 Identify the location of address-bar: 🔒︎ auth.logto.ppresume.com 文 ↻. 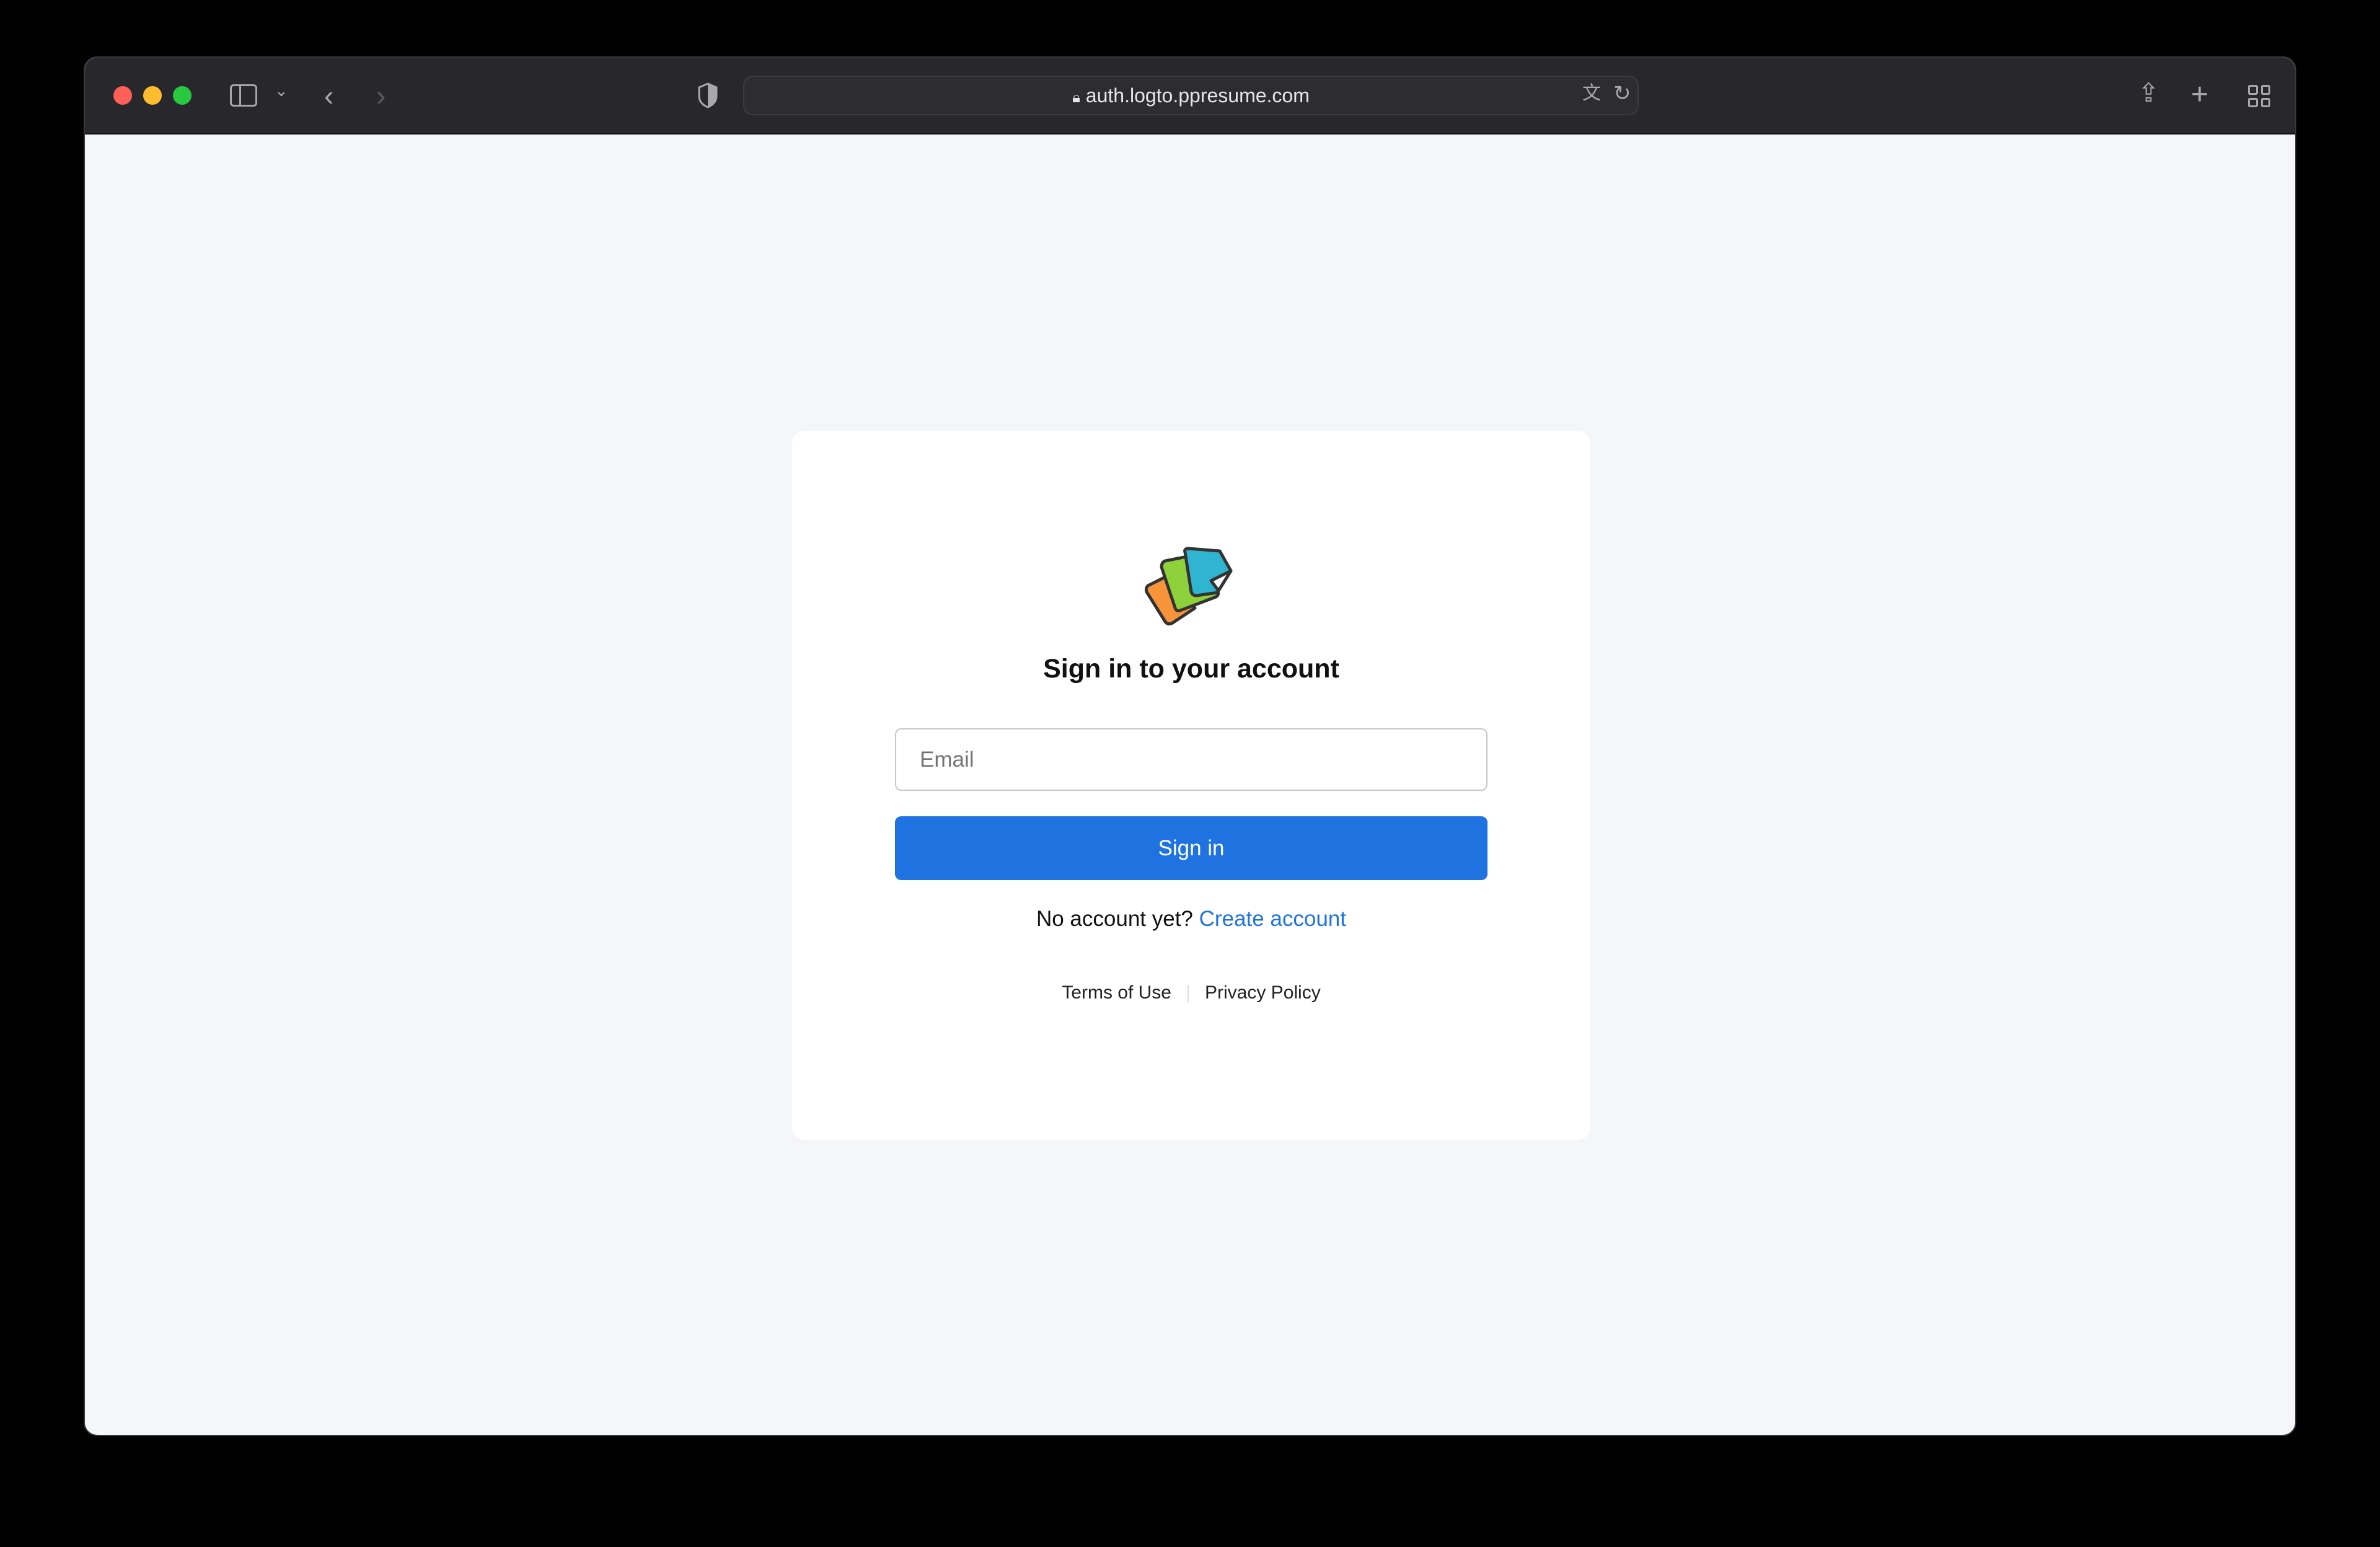
(1191, 95).